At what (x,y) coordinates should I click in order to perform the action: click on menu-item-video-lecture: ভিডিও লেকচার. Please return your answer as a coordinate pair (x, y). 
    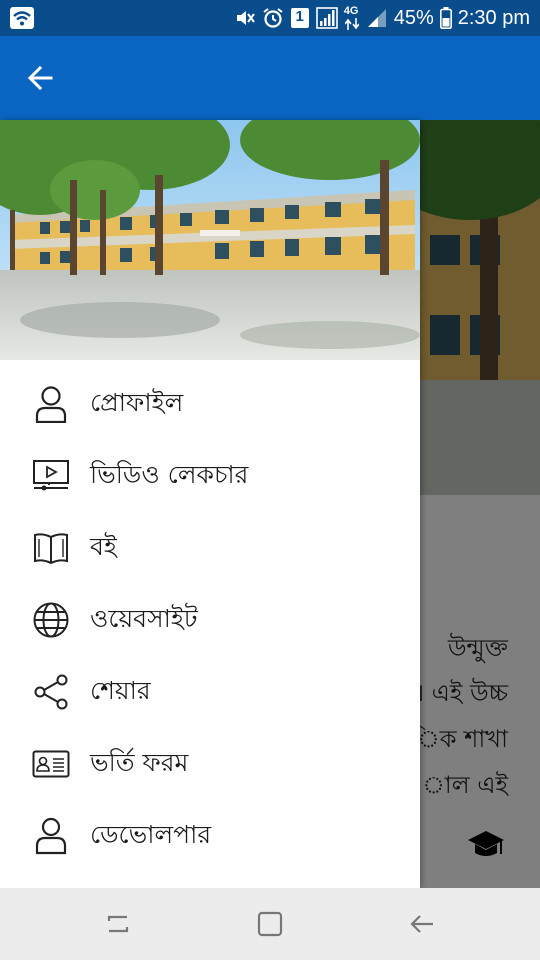
    Looking at the image, I should click on (210, 476).